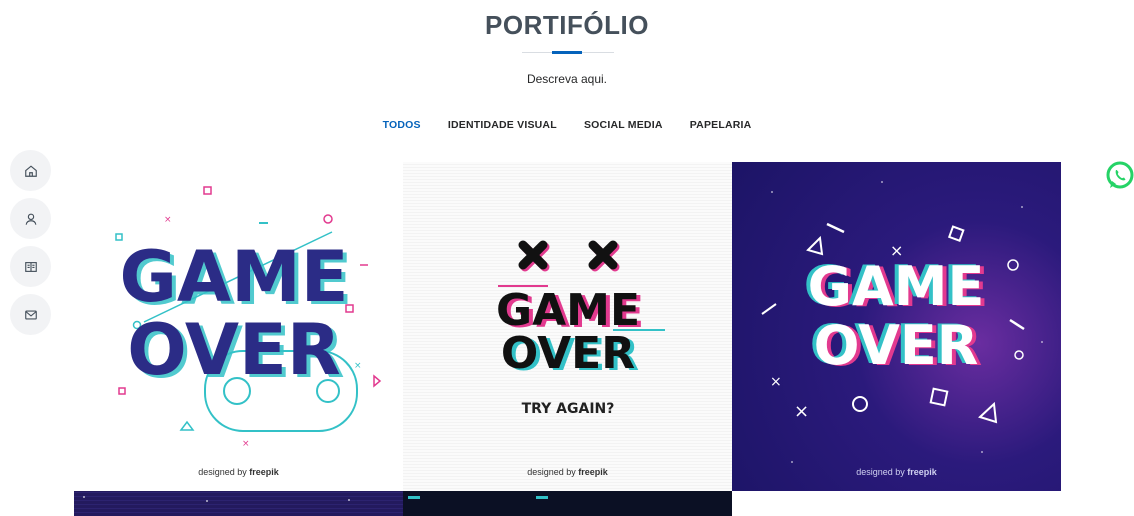  I want to click on mail-icon, so click(30, 314).